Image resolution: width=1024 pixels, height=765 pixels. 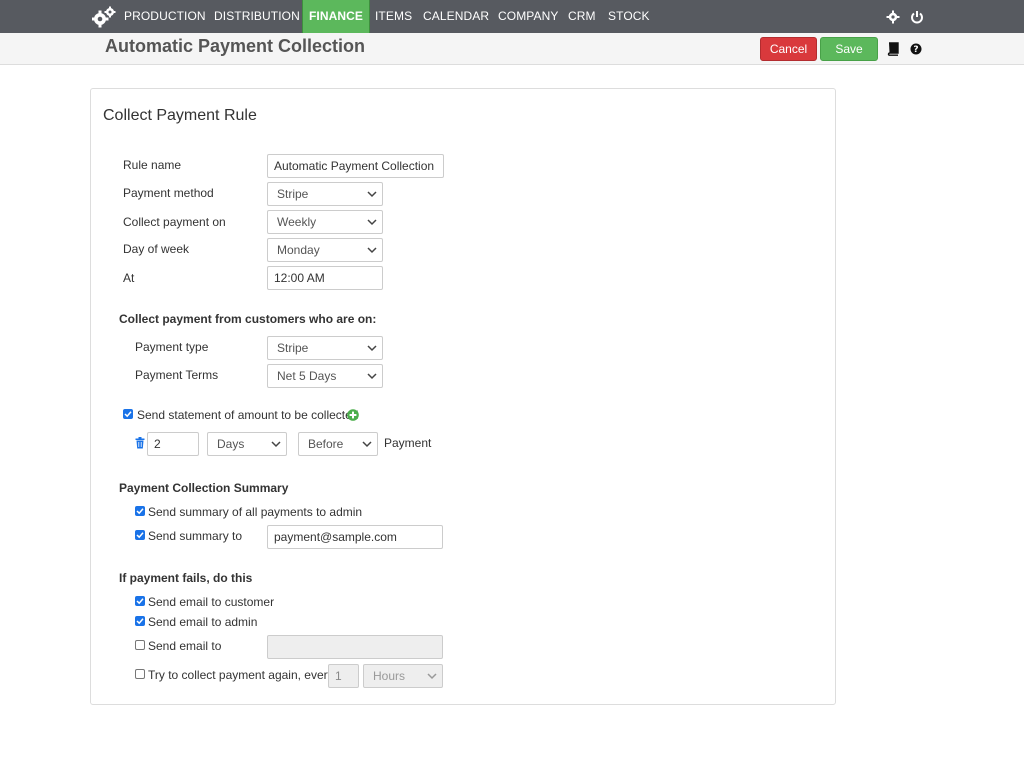 What do you see at coordinates (456, 16) in the screenshot?
I see `nav-calendar: CALENDAR` at bounding box center [456, 16].